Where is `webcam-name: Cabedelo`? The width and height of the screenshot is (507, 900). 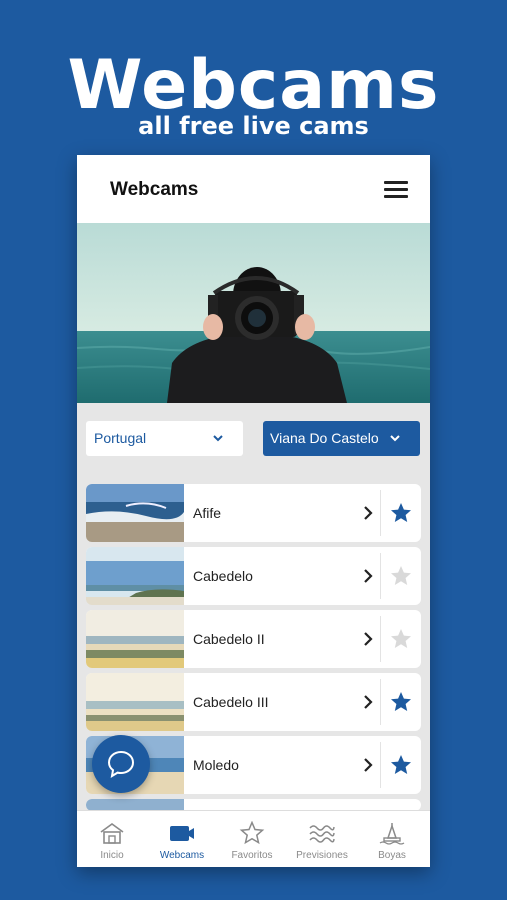
webcam-name: Cabedelo is located at coordinates (223, 576).